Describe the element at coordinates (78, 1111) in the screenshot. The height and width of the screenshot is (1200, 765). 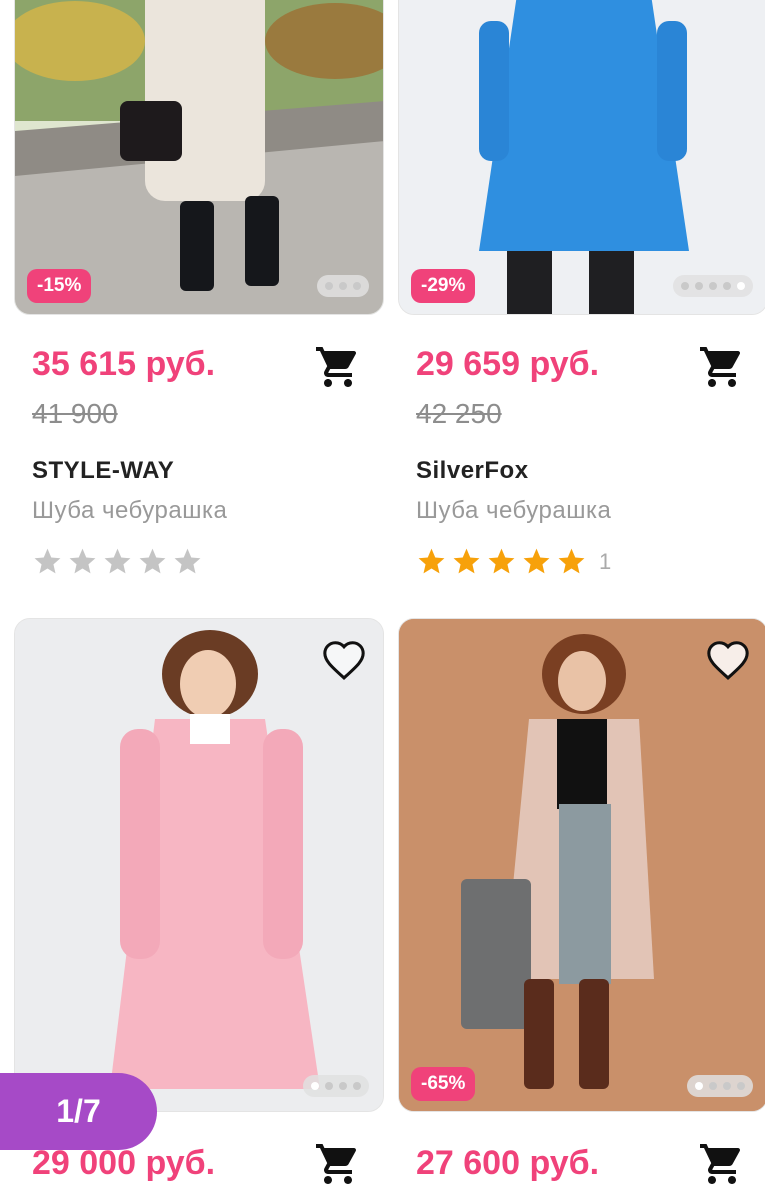
I see `page-indicator: 1/7` at that location.